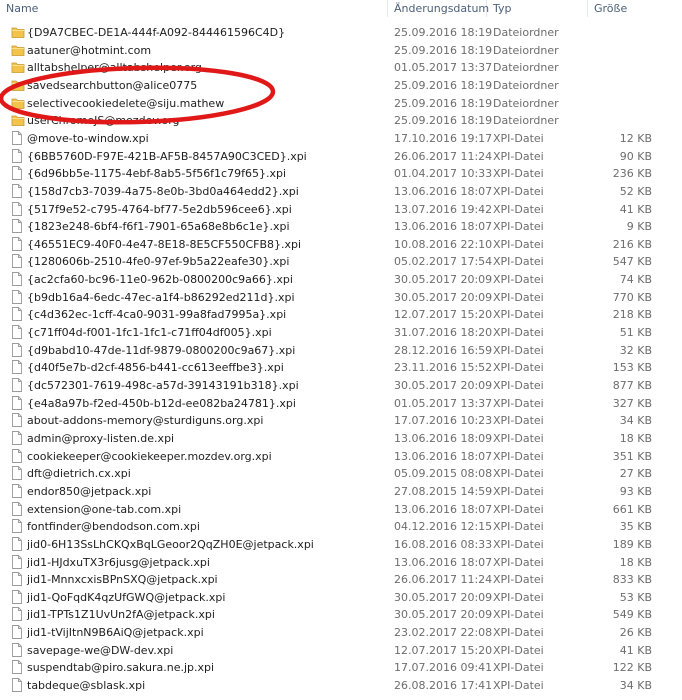 This screenshot has height=700, width=682. What do you see at coordinates (635, 8) in the screenshot?
I see `column-header-size: Größe` at bounding box center [635, 8].